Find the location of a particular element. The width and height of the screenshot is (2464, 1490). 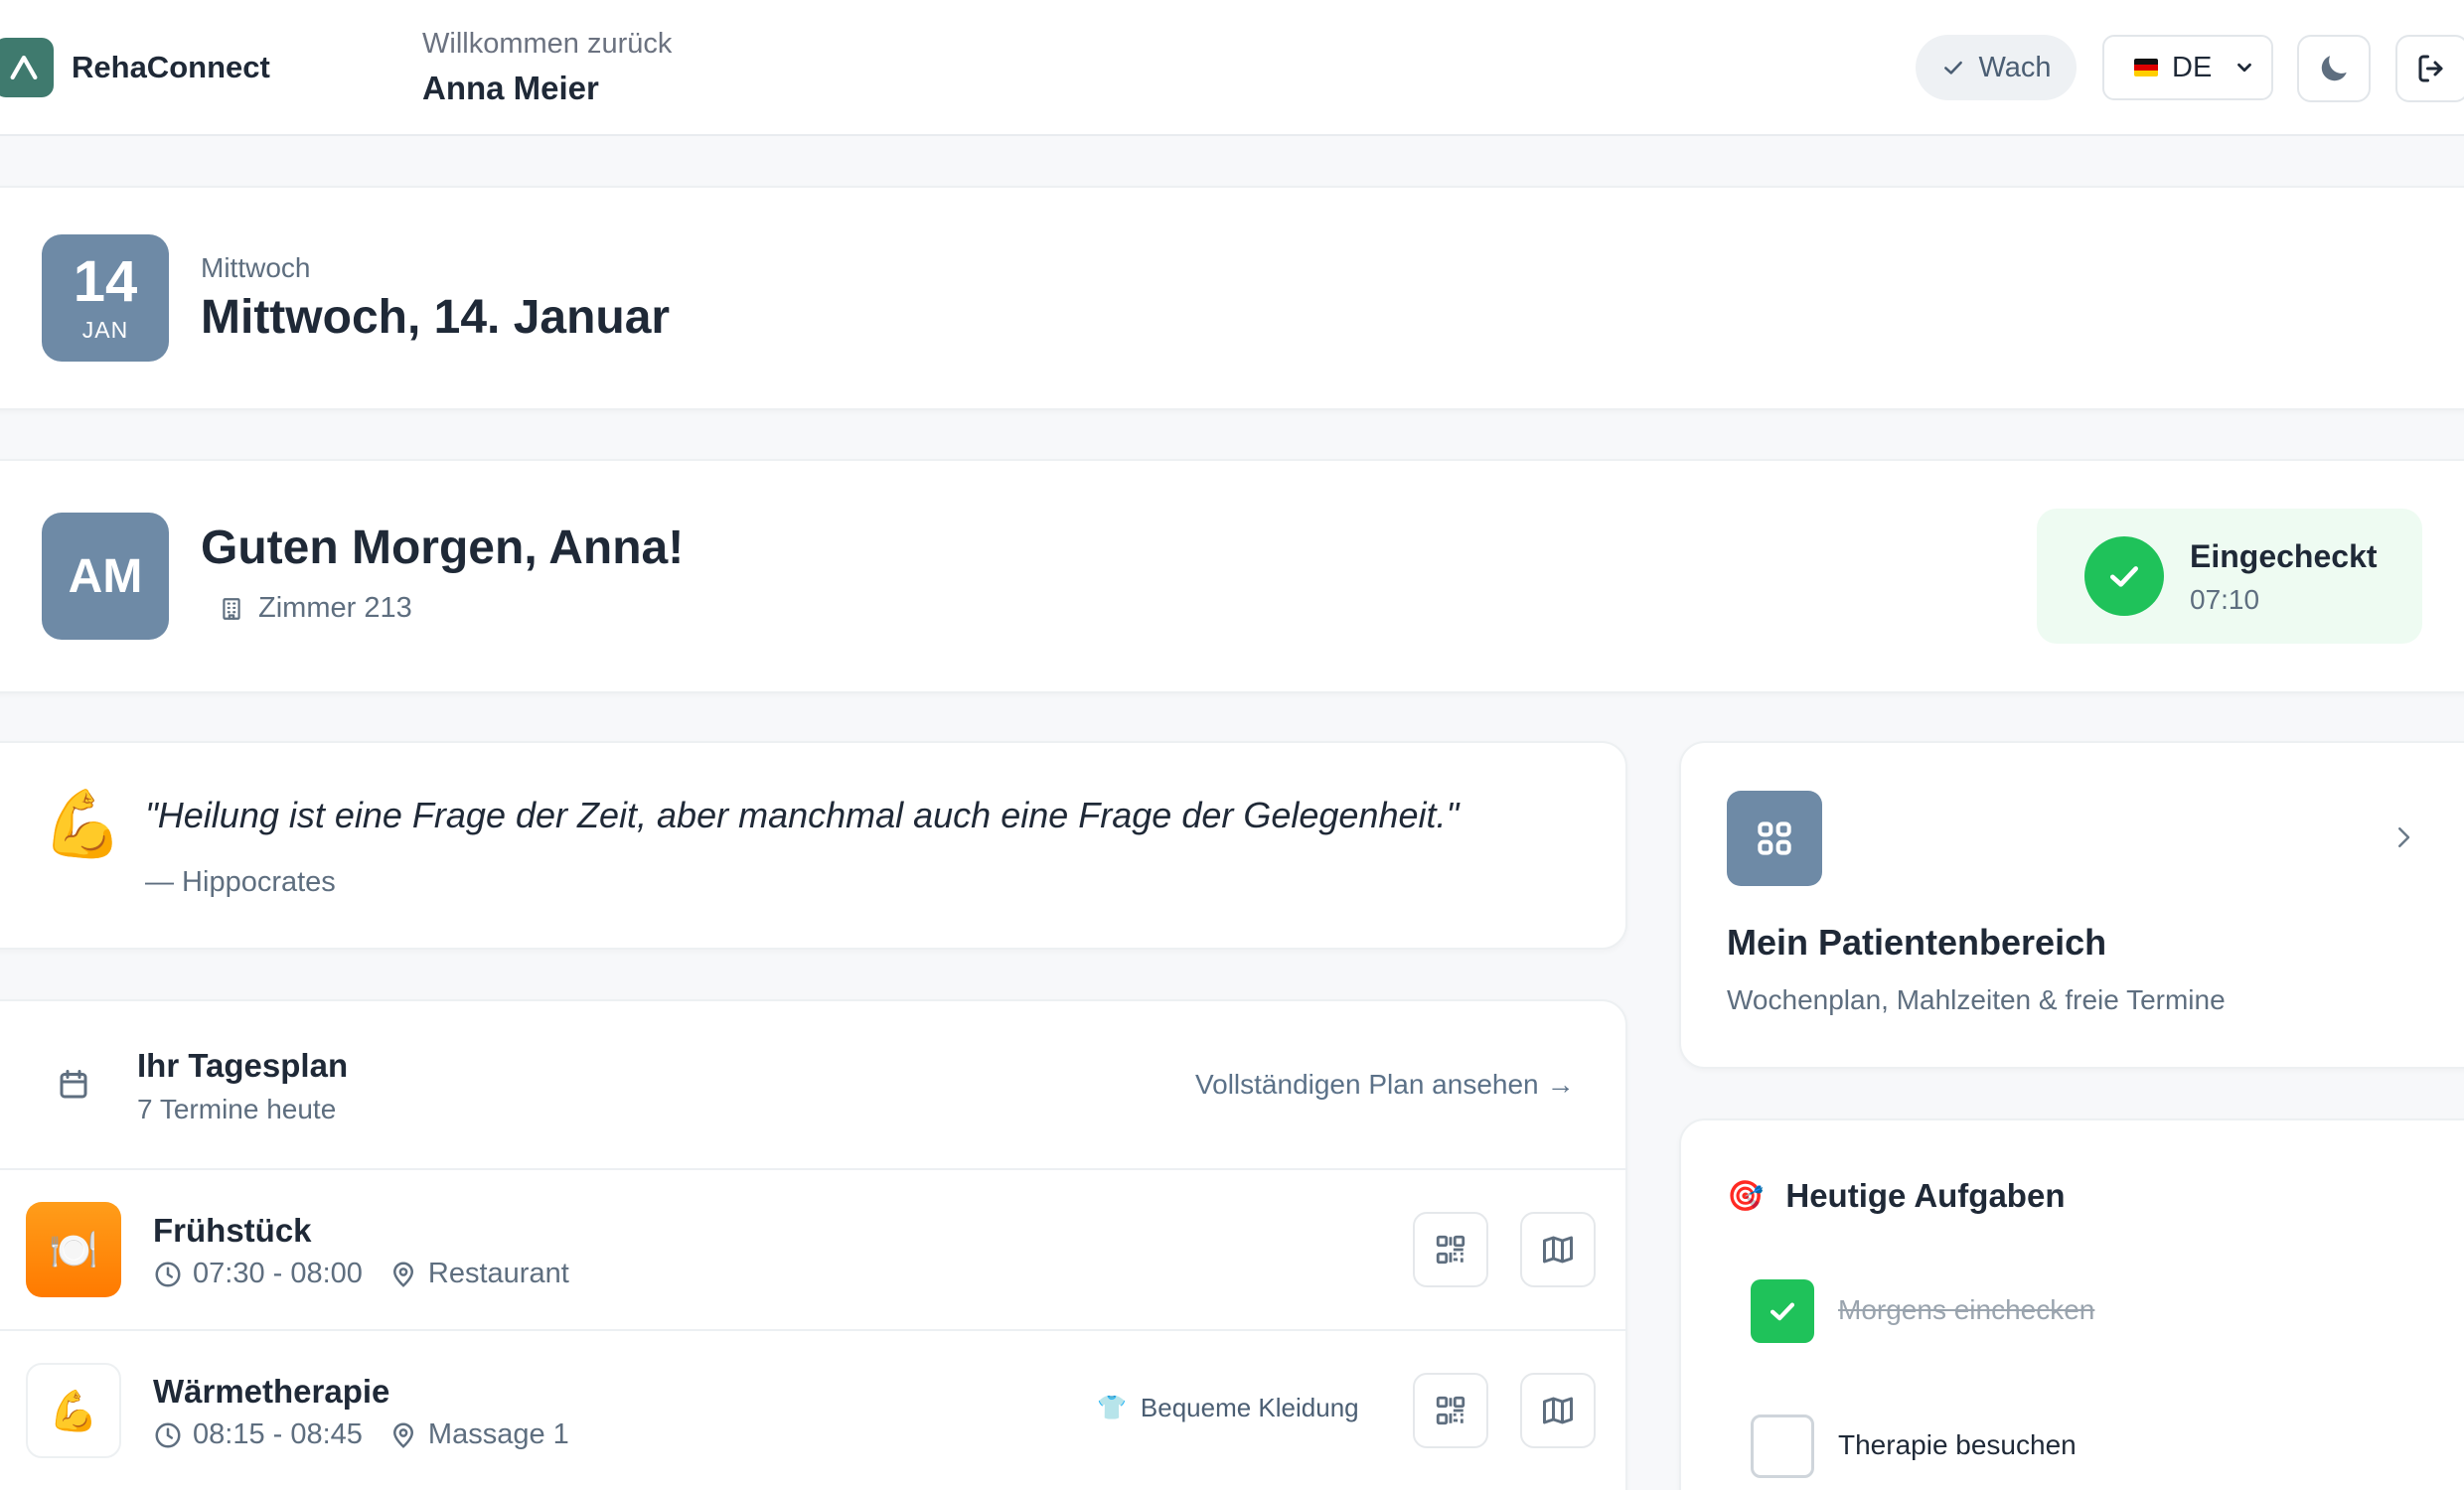

check-icon is located at coordinates (1953, 67).